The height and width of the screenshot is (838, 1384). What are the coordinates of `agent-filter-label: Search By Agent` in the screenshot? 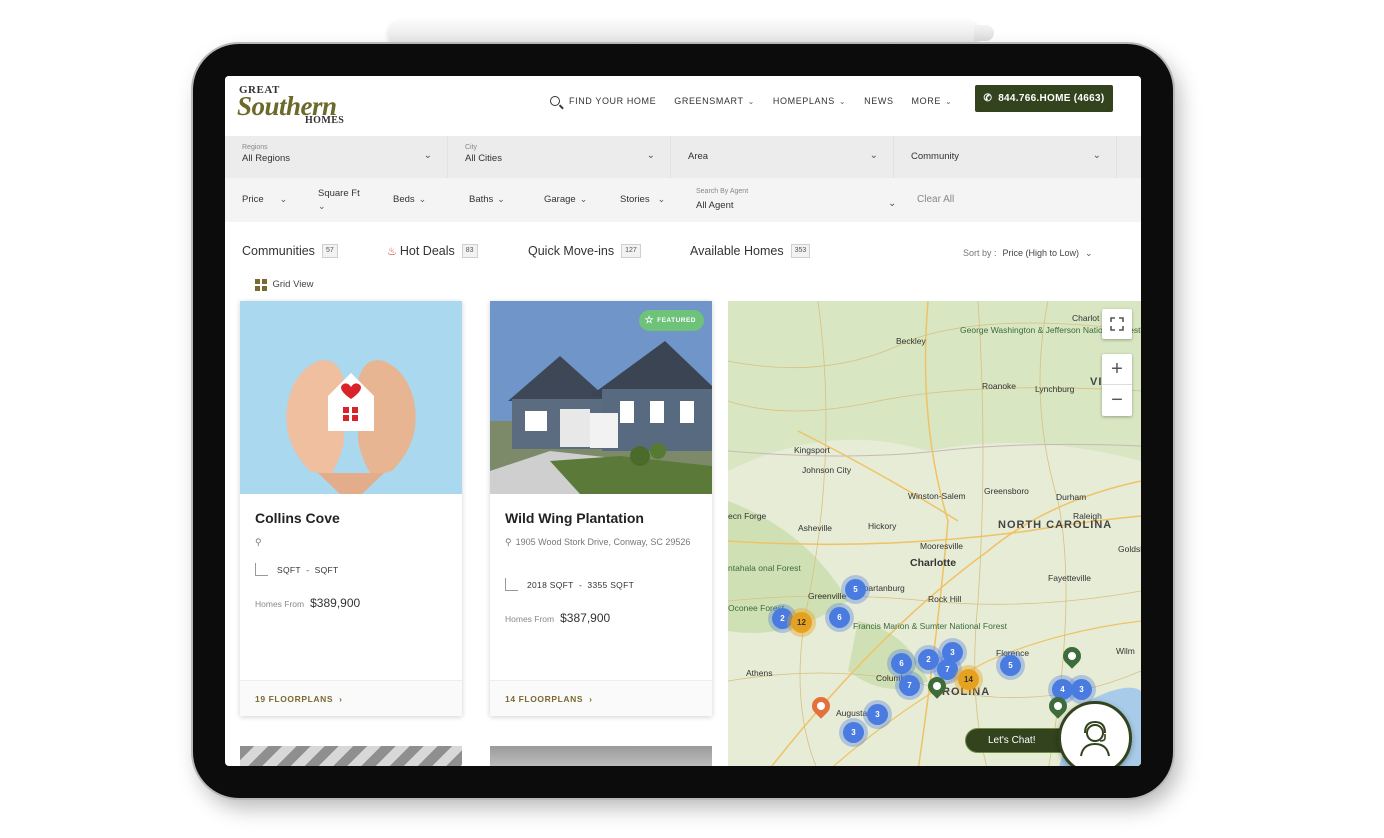 It's located at (722, 191).